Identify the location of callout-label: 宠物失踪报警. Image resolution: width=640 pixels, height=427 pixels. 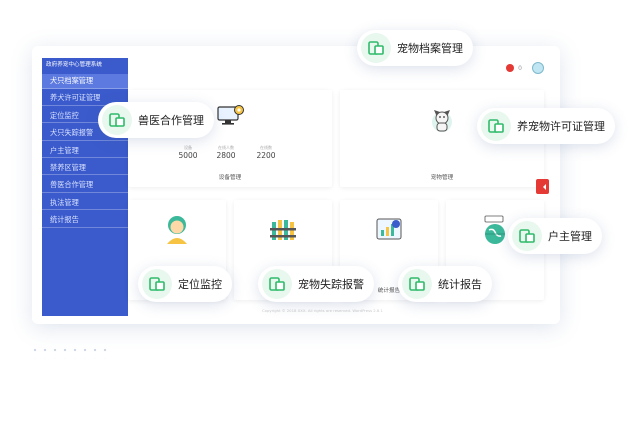
(331, 284).